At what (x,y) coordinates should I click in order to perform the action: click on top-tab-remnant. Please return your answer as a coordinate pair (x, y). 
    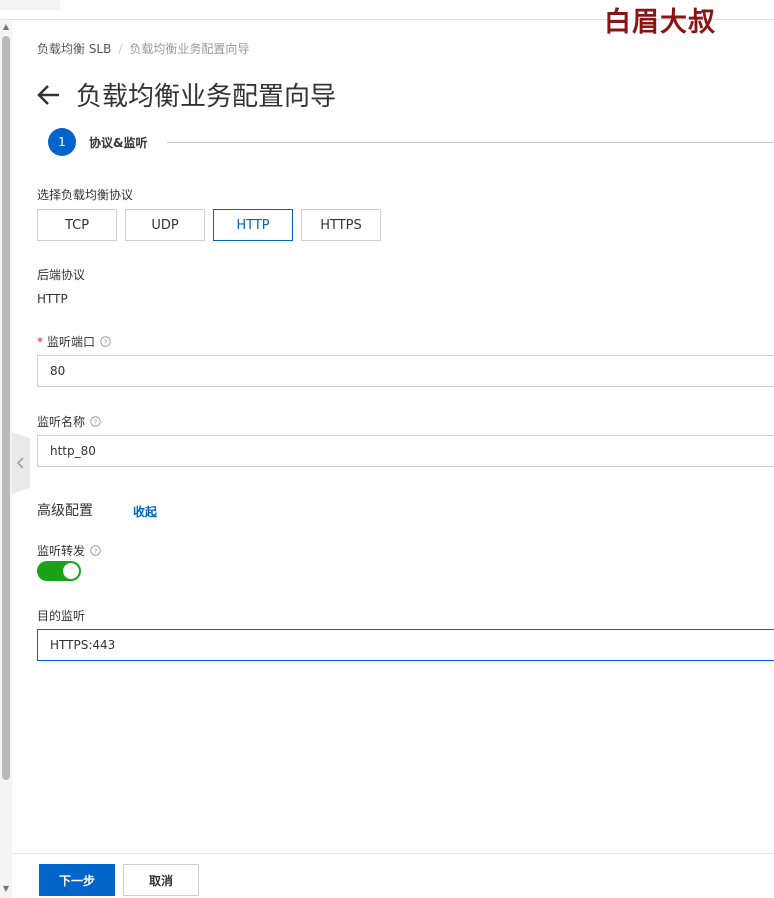
    Looking at the image, I should click on (30, 5).